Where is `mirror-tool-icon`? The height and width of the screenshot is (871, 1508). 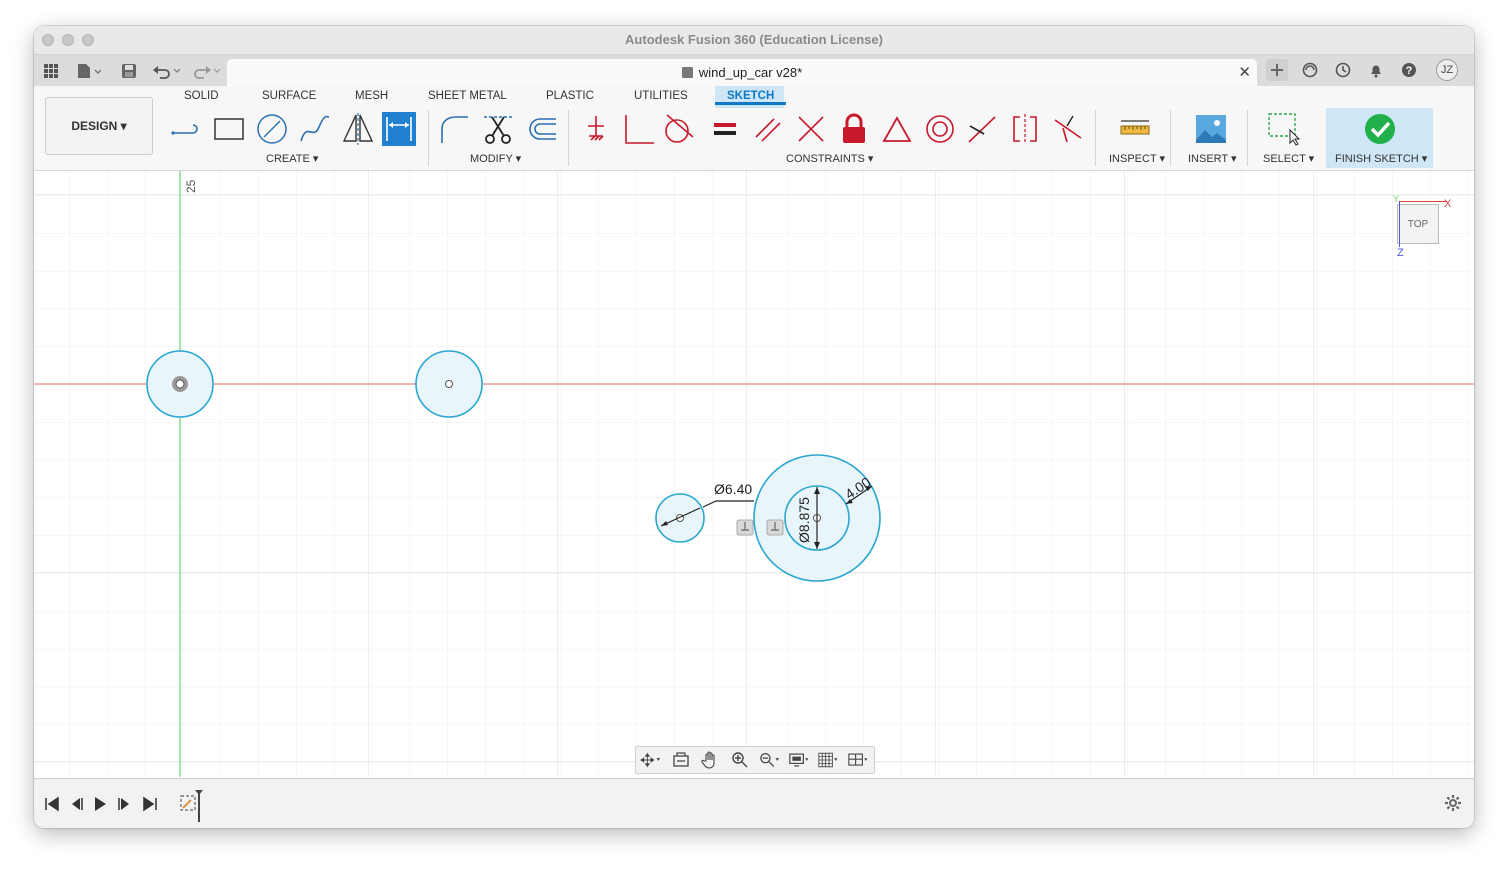 mirror-tool-icon is located at coordinates (358, 129).